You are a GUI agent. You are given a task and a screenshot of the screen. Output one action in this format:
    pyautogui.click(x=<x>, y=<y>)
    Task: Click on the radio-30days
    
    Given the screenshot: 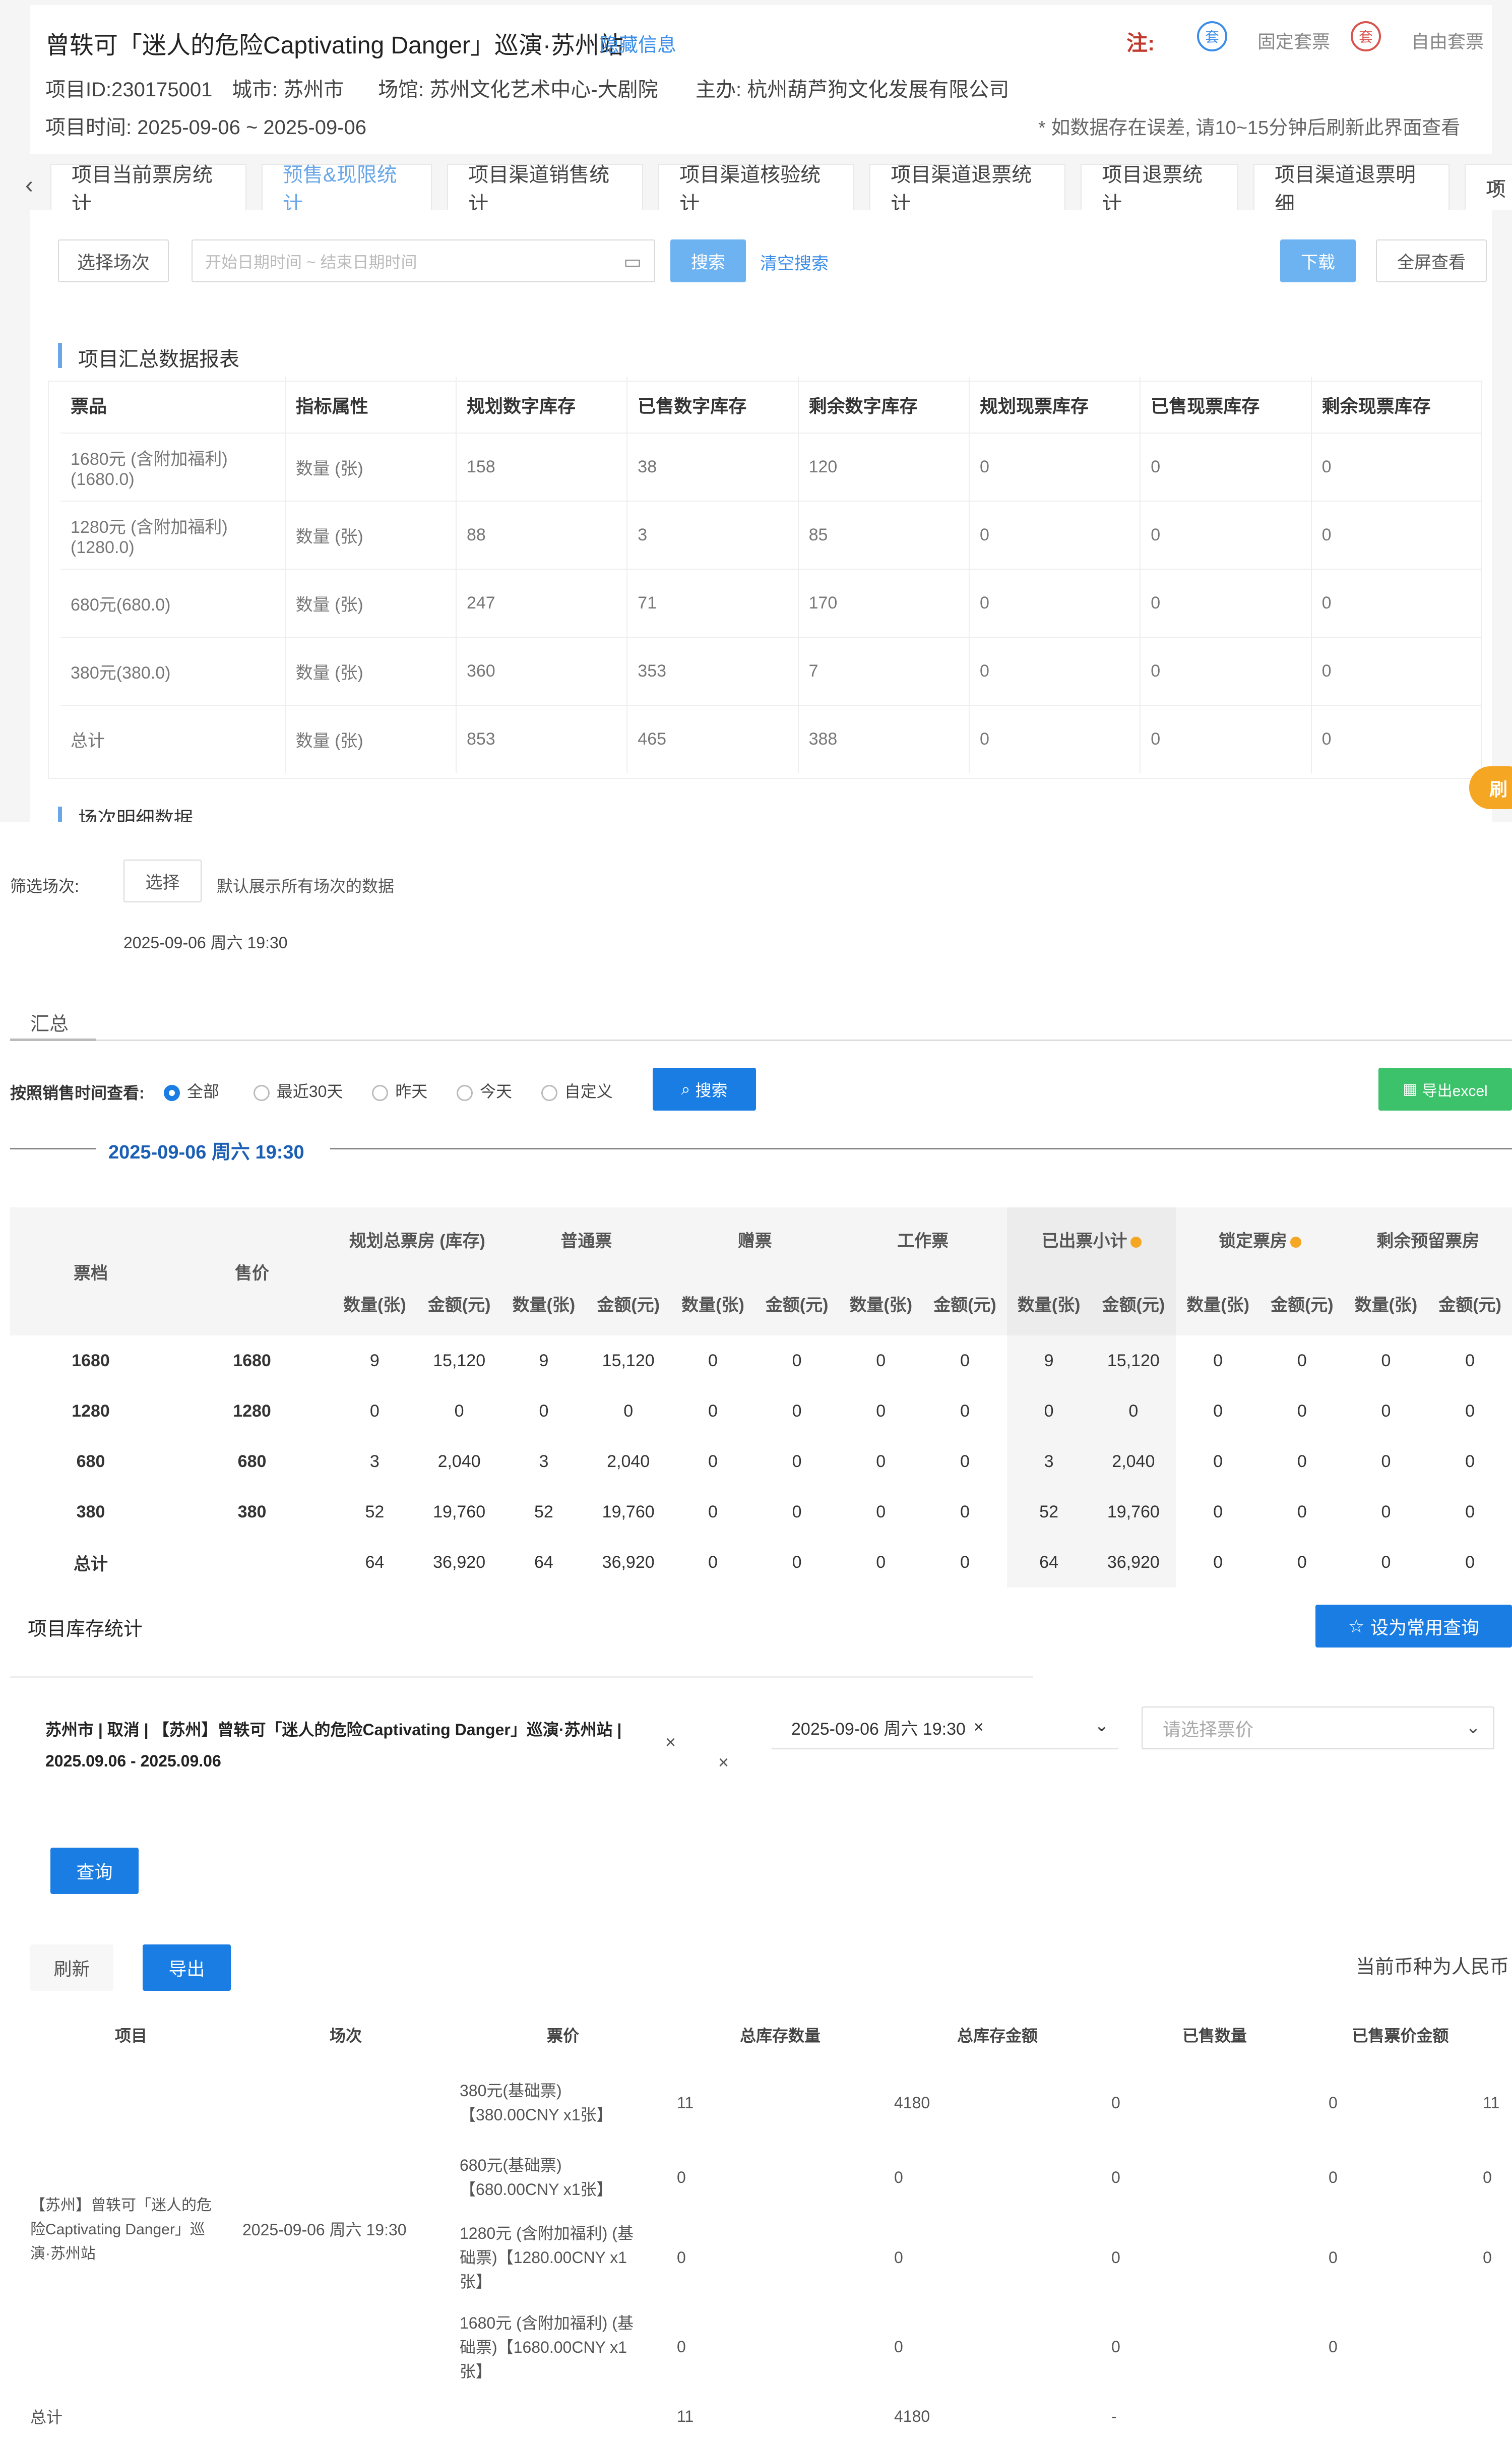 What is the action you would take?
    pyautogui.click(x=261, y=1092)
    